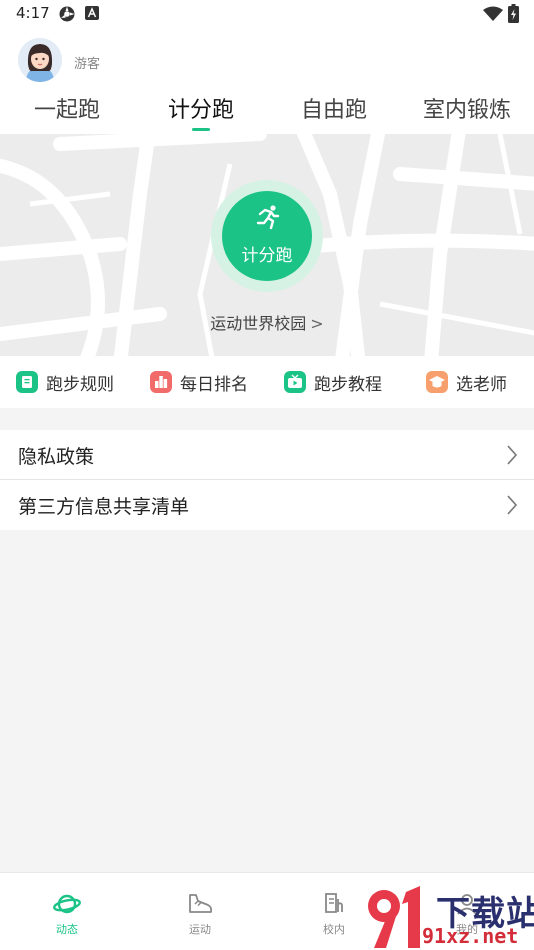 This screenshot has height=950, width=534. Describe the element at coordinates (200, 914) in the screenshot. I see `nav-item-exercise: 运动` at that location.